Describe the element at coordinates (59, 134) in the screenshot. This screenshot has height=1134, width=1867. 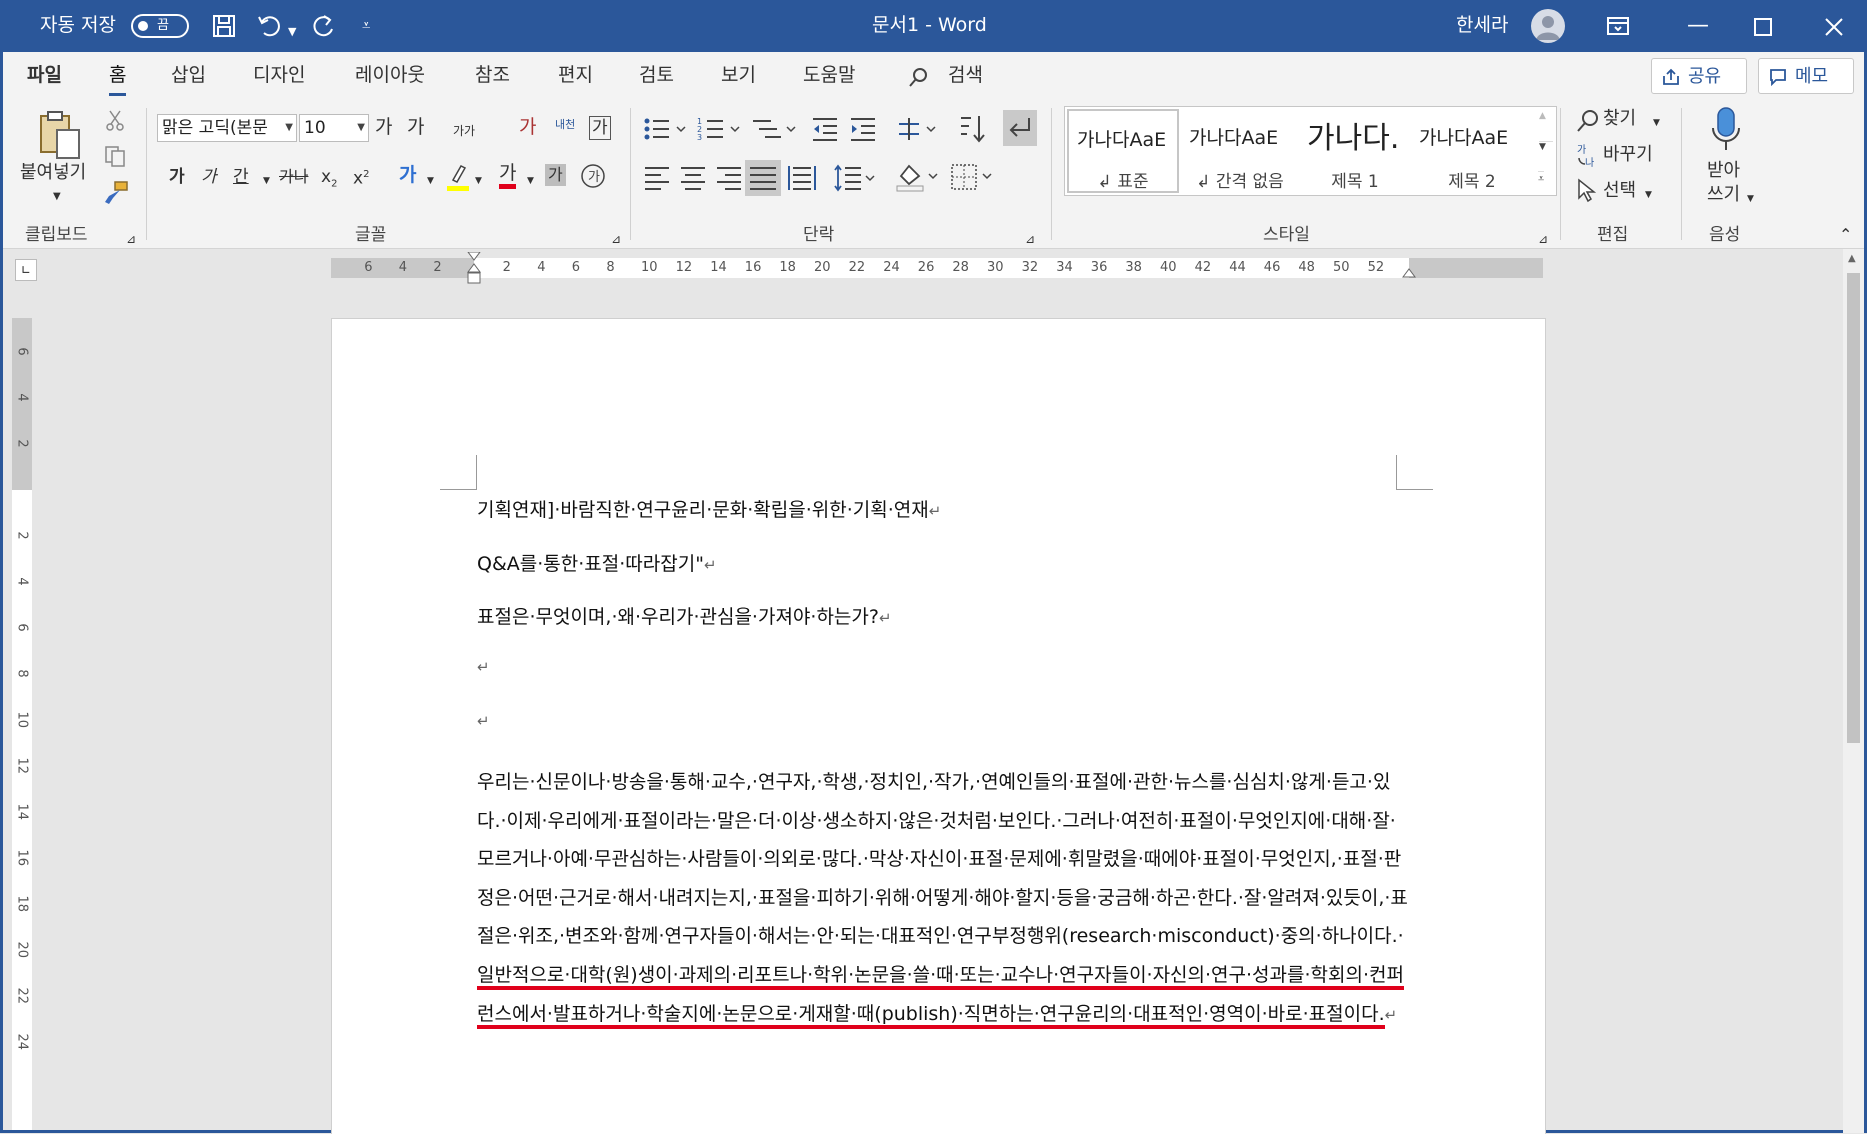
I see `paste-icon` at that location.